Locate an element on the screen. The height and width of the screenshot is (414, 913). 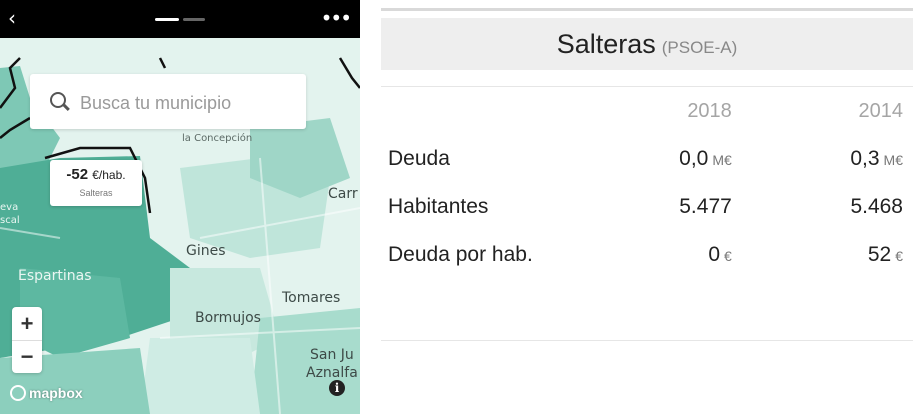
map-label-scal: scal is located at coordinates (10, 220).